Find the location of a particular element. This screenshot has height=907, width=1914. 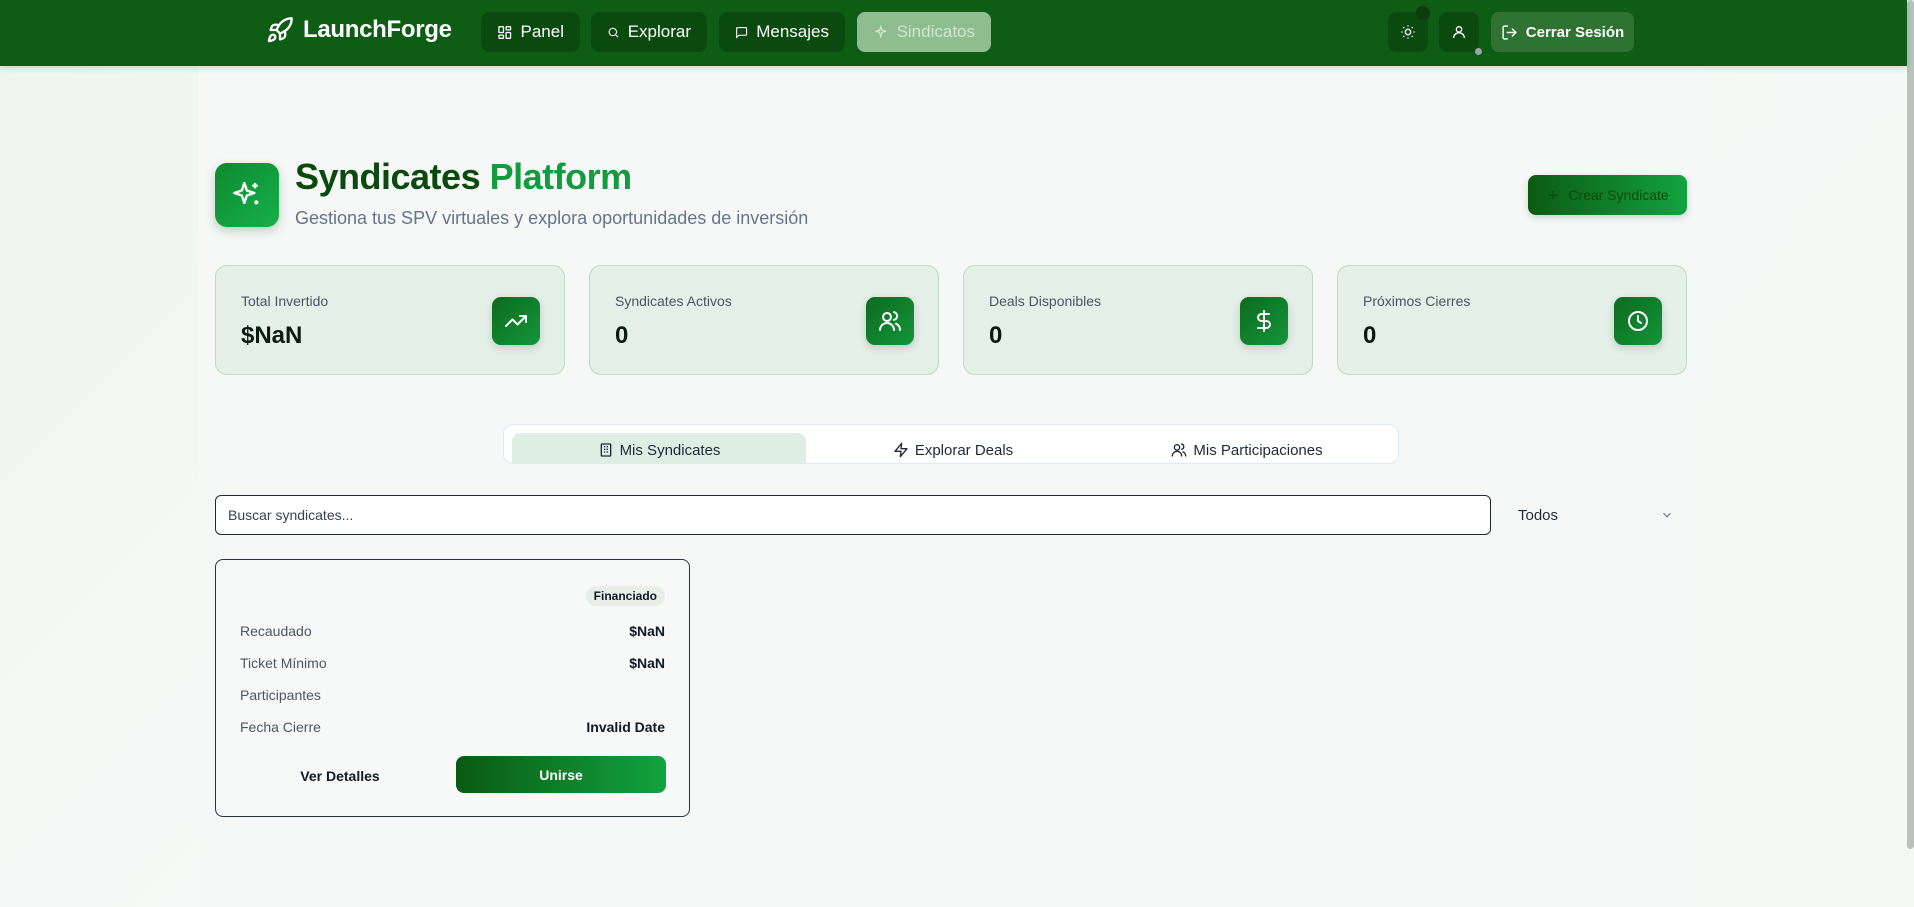

tab-label: Mis Participaciones is located at coordinates (1258, 450).